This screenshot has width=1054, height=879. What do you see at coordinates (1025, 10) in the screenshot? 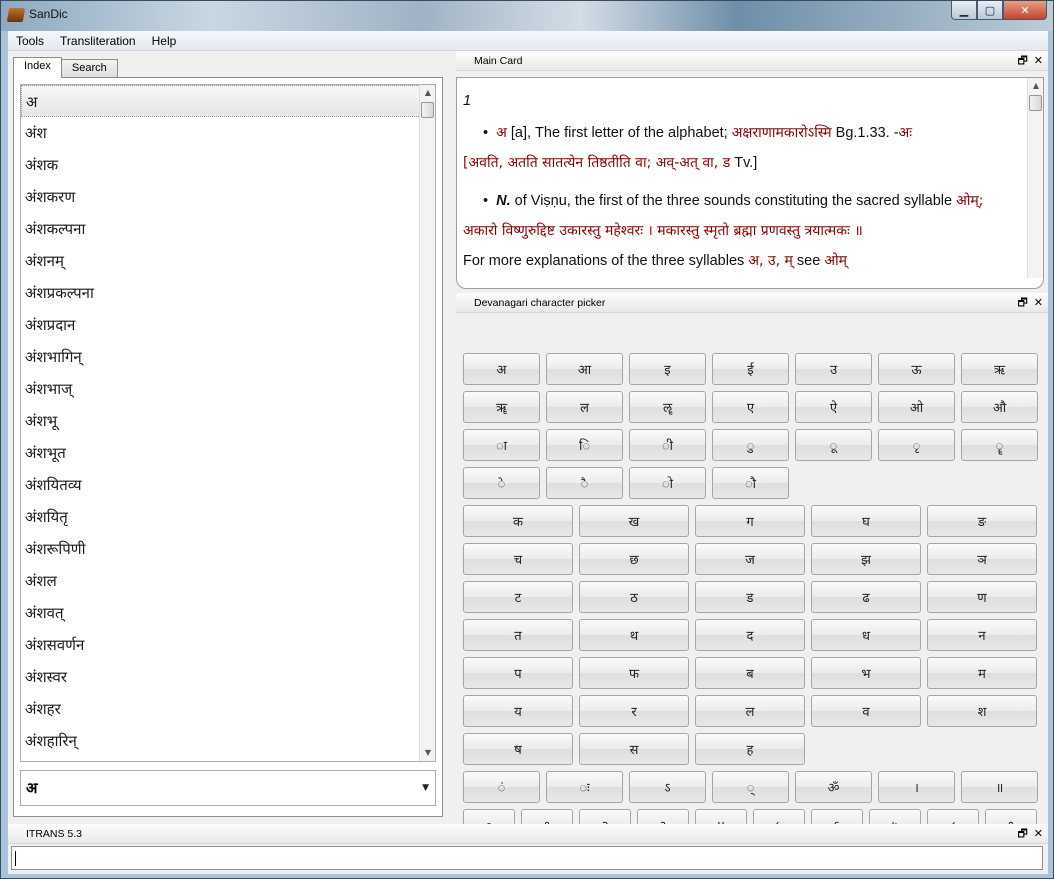
I see `close-button: ✕` at bounding box center [1025, 10].